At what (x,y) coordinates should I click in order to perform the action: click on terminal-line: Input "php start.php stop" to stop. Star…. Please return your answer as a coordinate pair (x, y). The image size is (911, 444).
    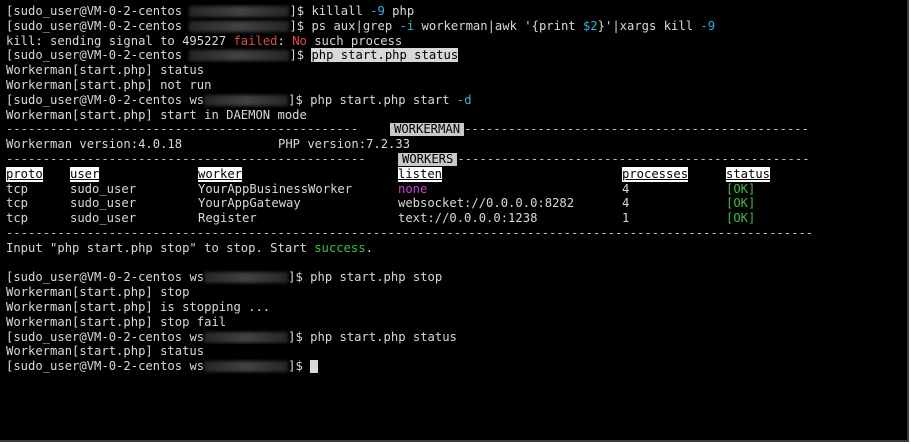
    Looking at the image, I should click on (456, 248).